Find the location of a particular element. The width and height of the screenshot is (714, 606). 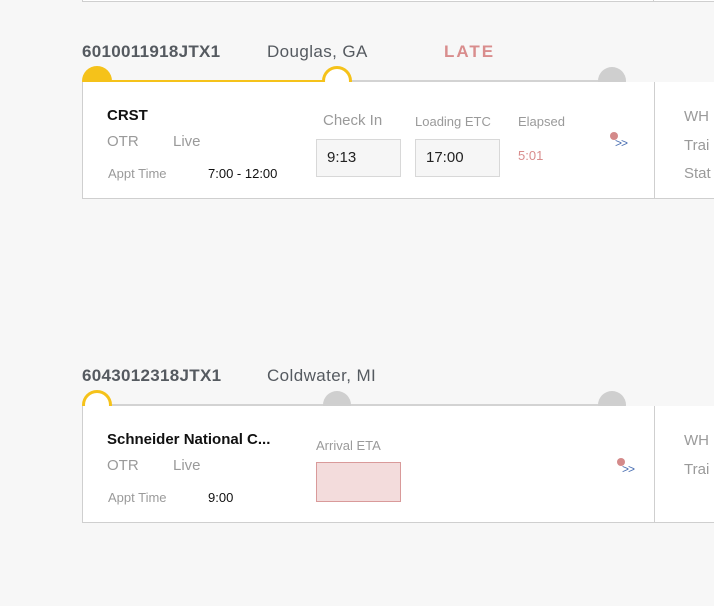

appt-time-value: 7:00 - 12:00 is located at coordinates (243, 173).